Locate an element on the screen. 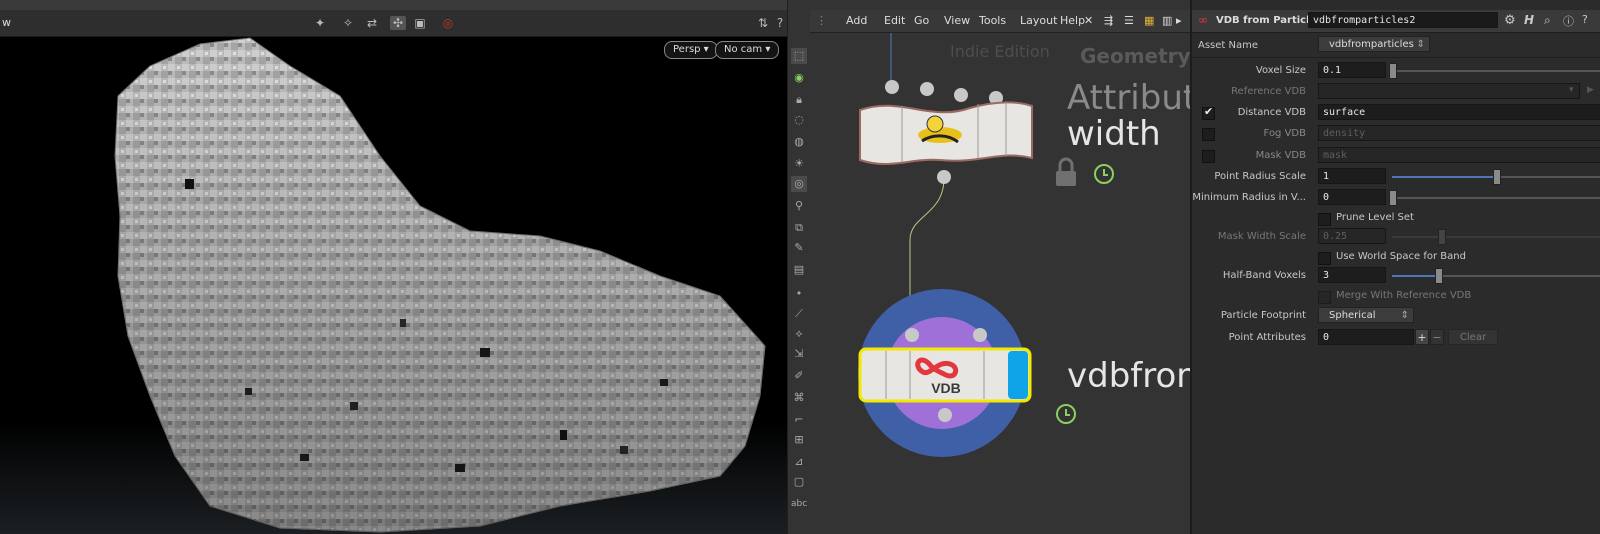 The width and height of the screenshot is (1600, 534). transform-icon: ⇲ is located at coordinates (799, 354).